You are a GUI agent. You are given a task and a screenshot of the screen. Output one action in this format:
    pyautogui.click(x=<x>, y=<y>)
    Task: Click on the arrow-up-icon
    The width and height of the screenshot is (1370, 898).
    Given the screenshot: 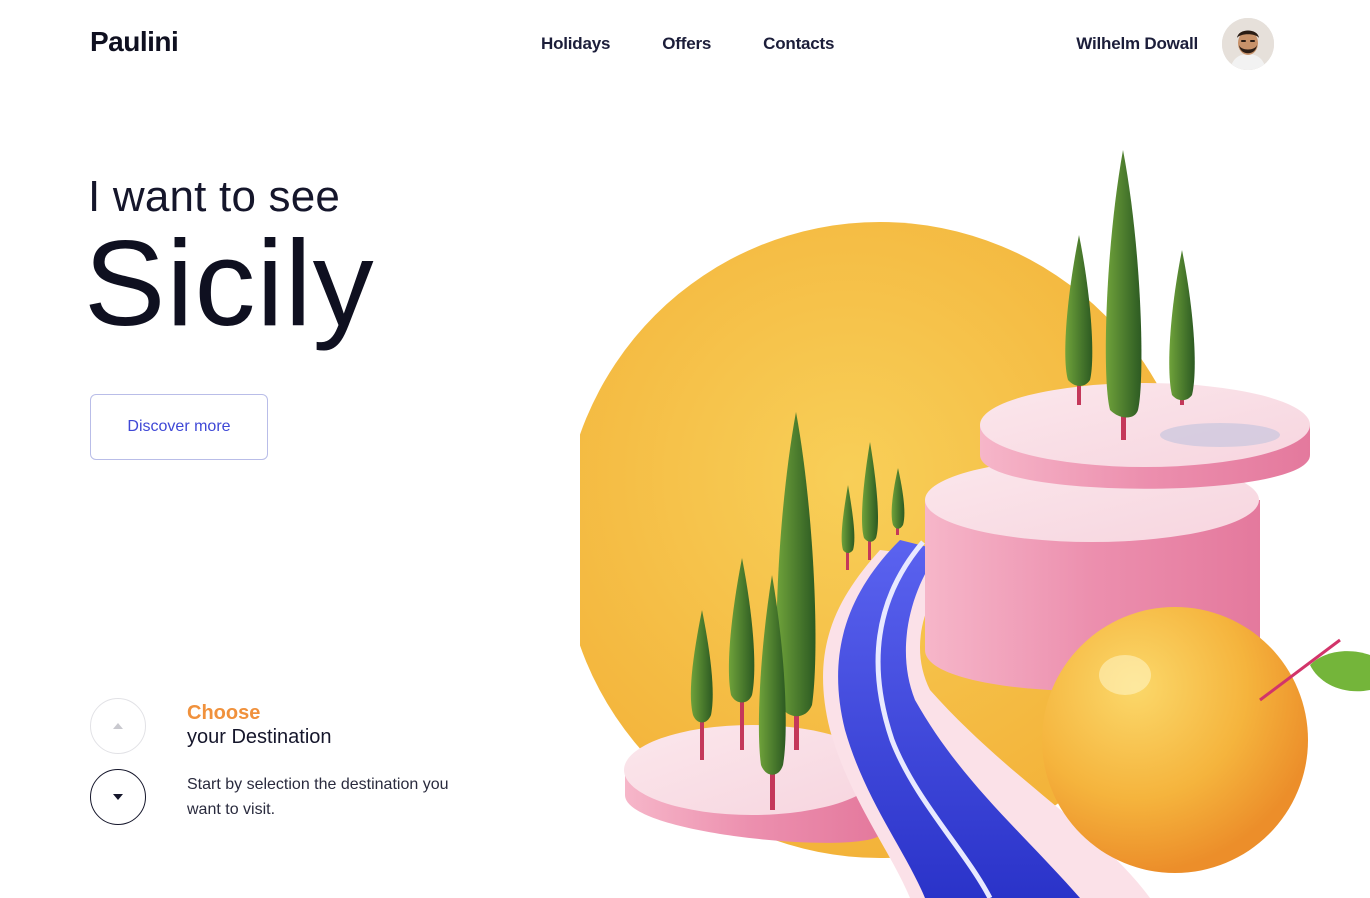 What is the action you would take?
    pyautogui.click(x=118, y=726)
    